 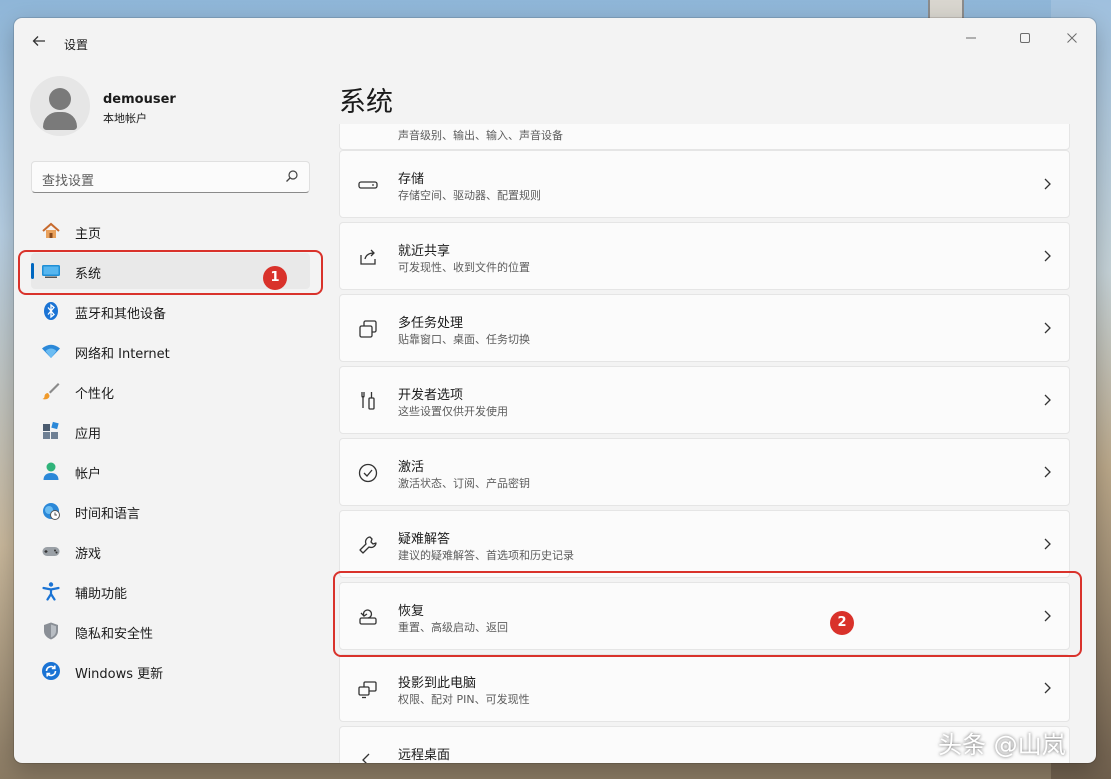 What do you see at coordinates (707, 614) in the screenshot?
I see `annotation-highlight-recovery` at bounding box center [707, 614].